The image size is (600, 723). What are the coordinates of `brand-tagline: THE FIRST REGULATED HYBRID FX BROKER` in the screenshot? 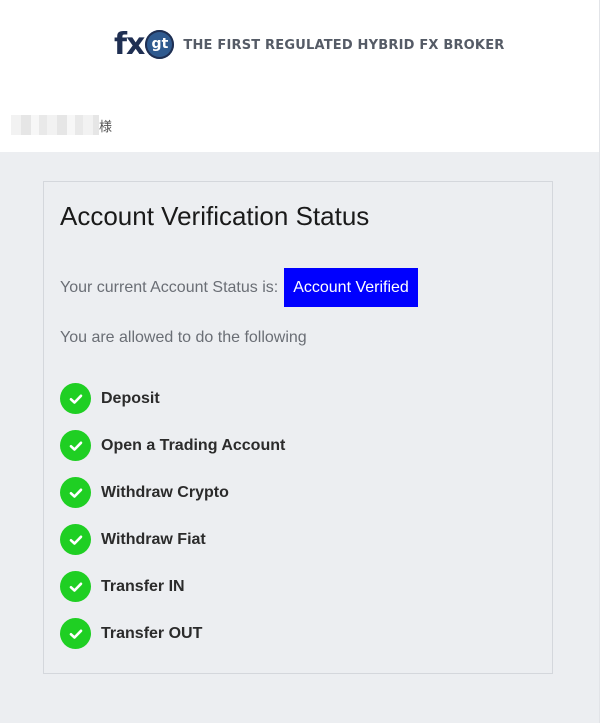 It's located at (344, 45).